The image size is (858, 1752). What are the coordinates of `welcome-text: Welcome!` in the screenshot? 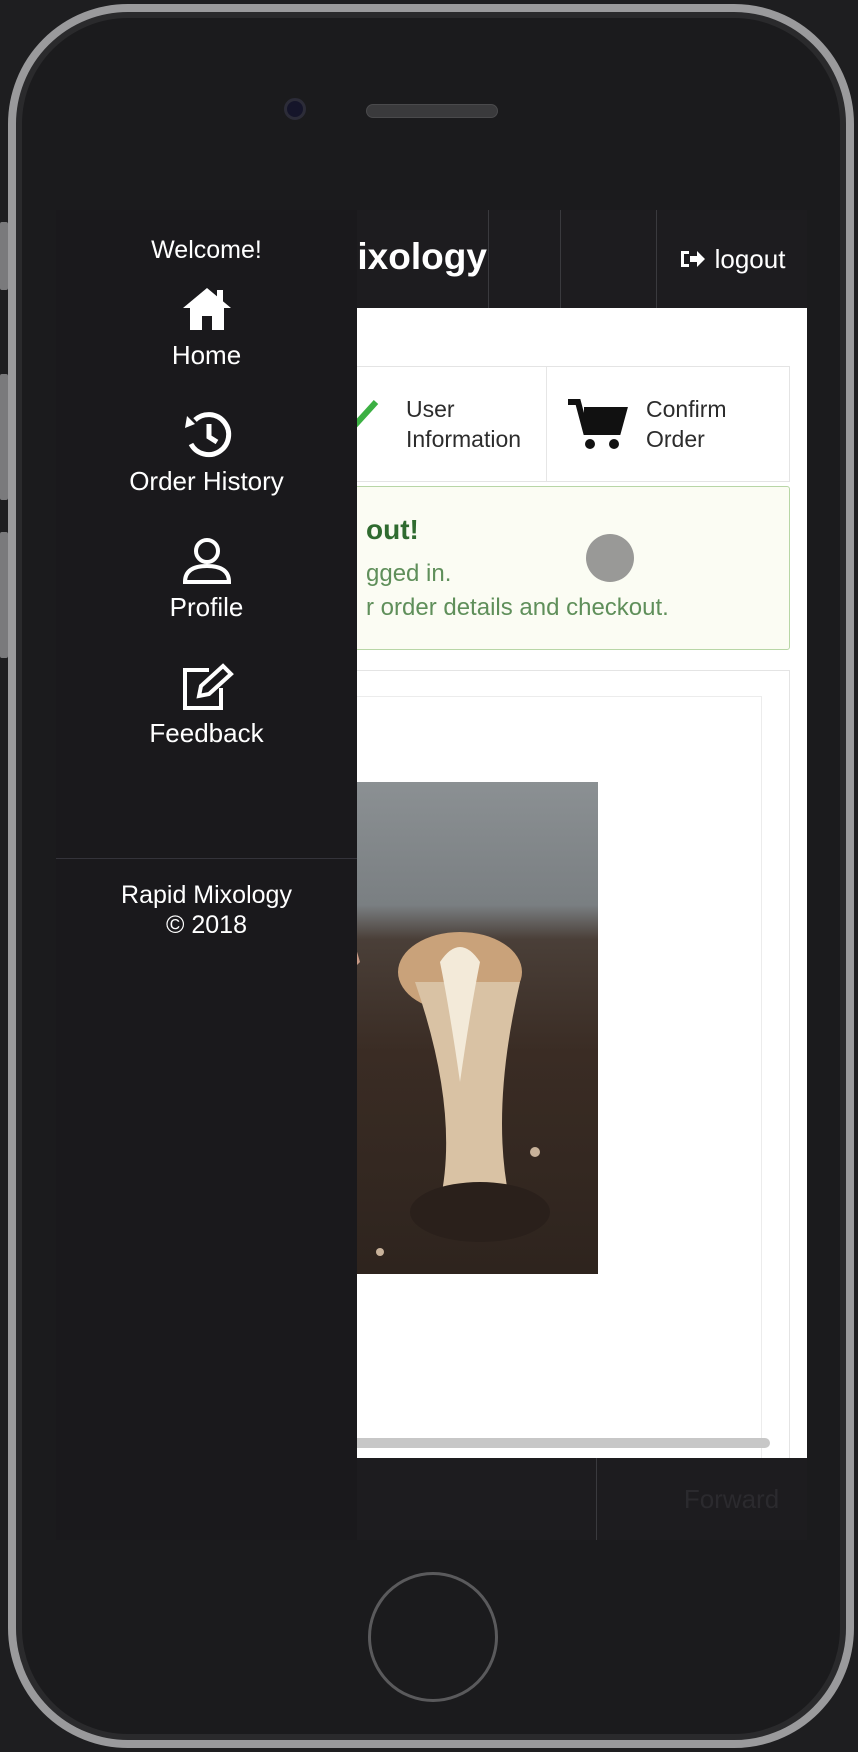 It's located at (206, 250).